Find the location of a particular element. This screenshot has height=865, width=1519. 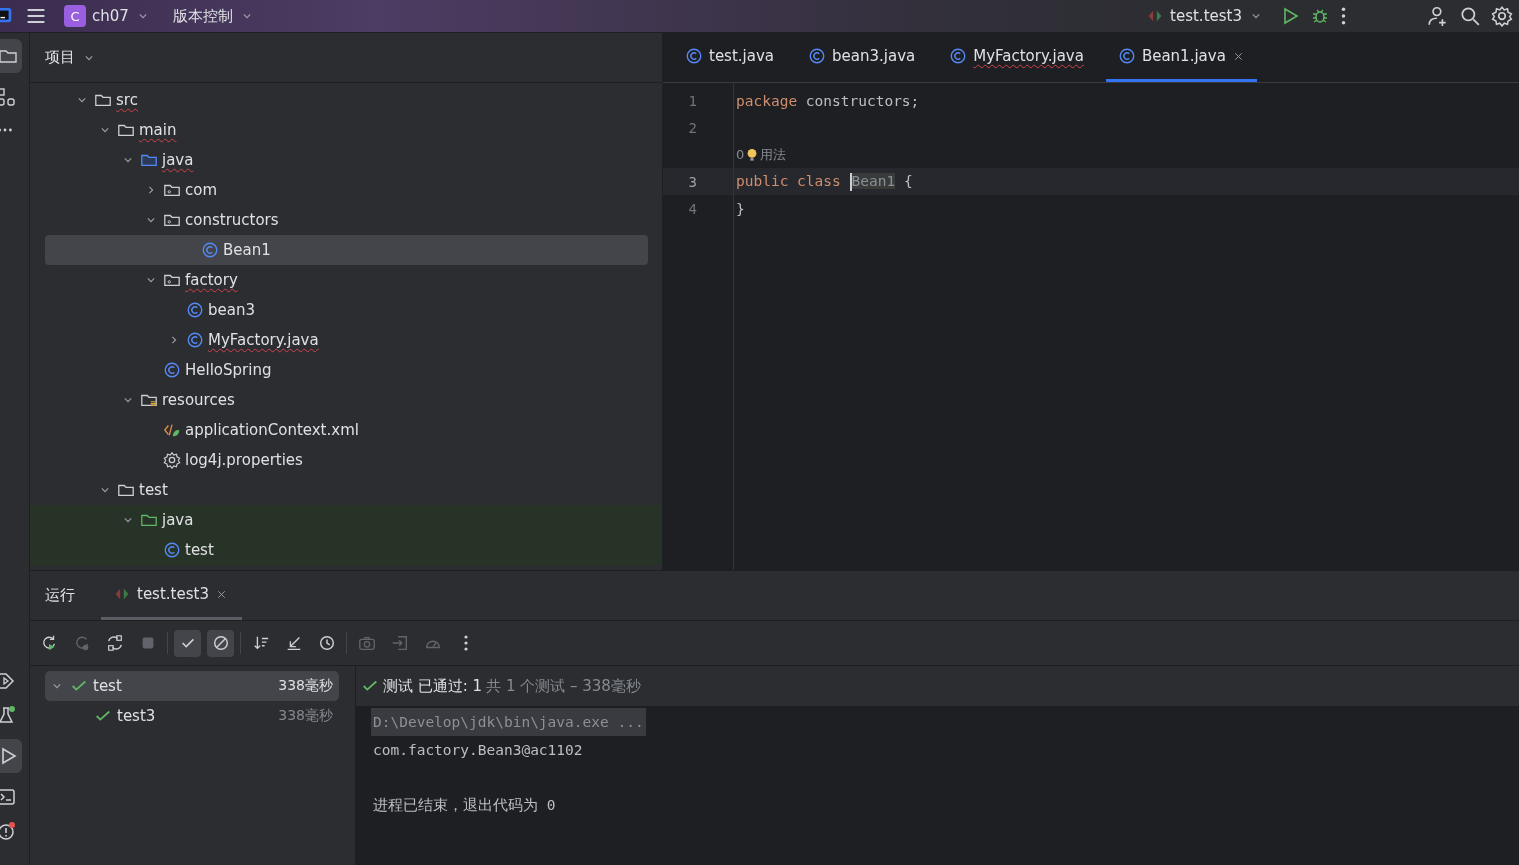

code-line: package constructors; is located at coordinates (828, 100).